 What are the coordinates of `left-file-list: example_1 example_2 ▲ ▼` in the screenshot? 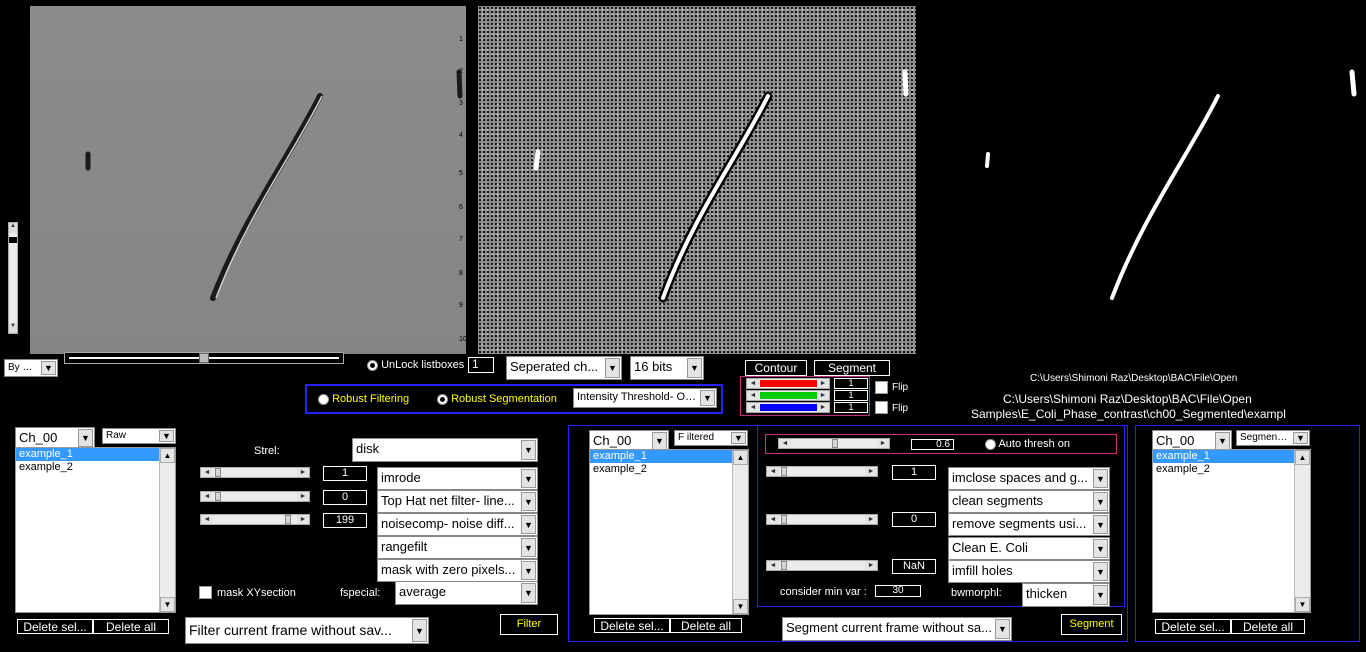 It's located at (95, 530).